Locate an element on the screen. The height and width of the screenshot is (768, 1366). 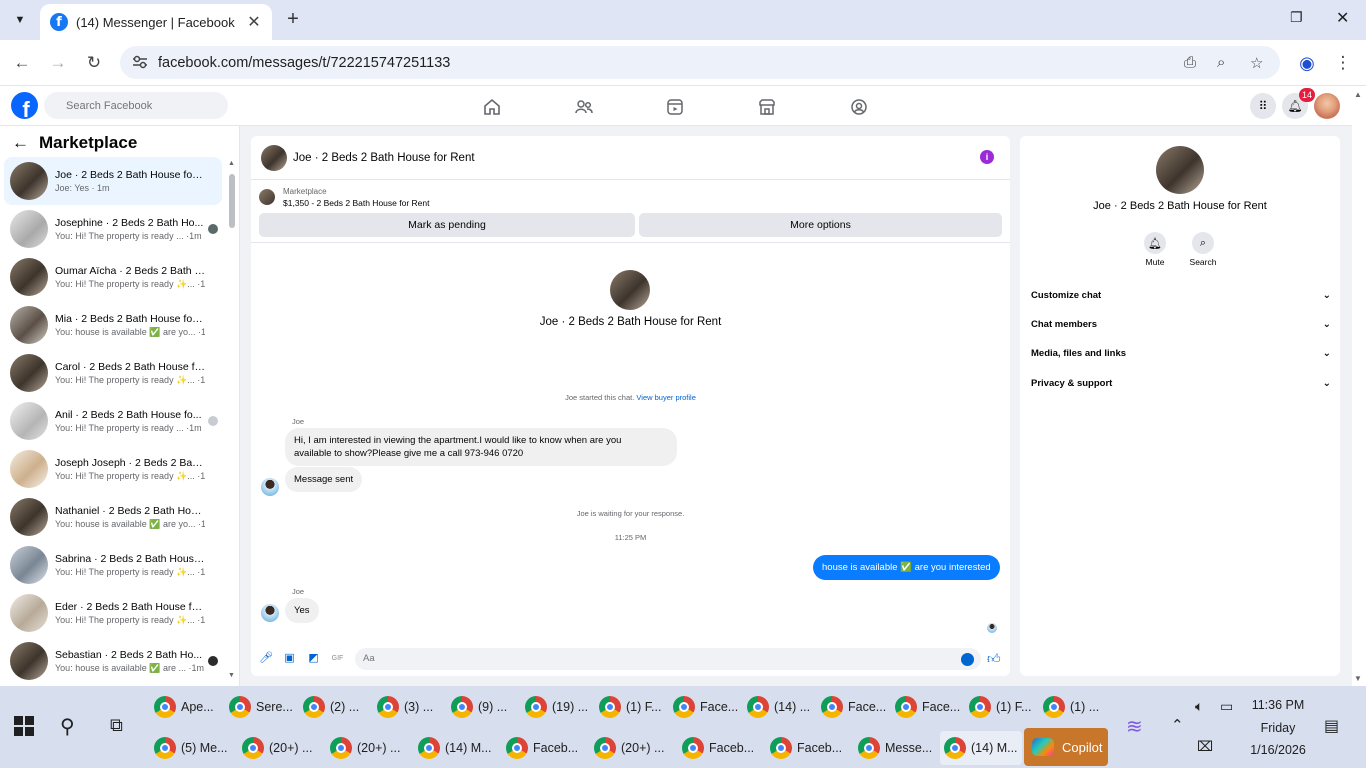
volume-icon: 🔈︎ is located at coordinates (1199, 706).